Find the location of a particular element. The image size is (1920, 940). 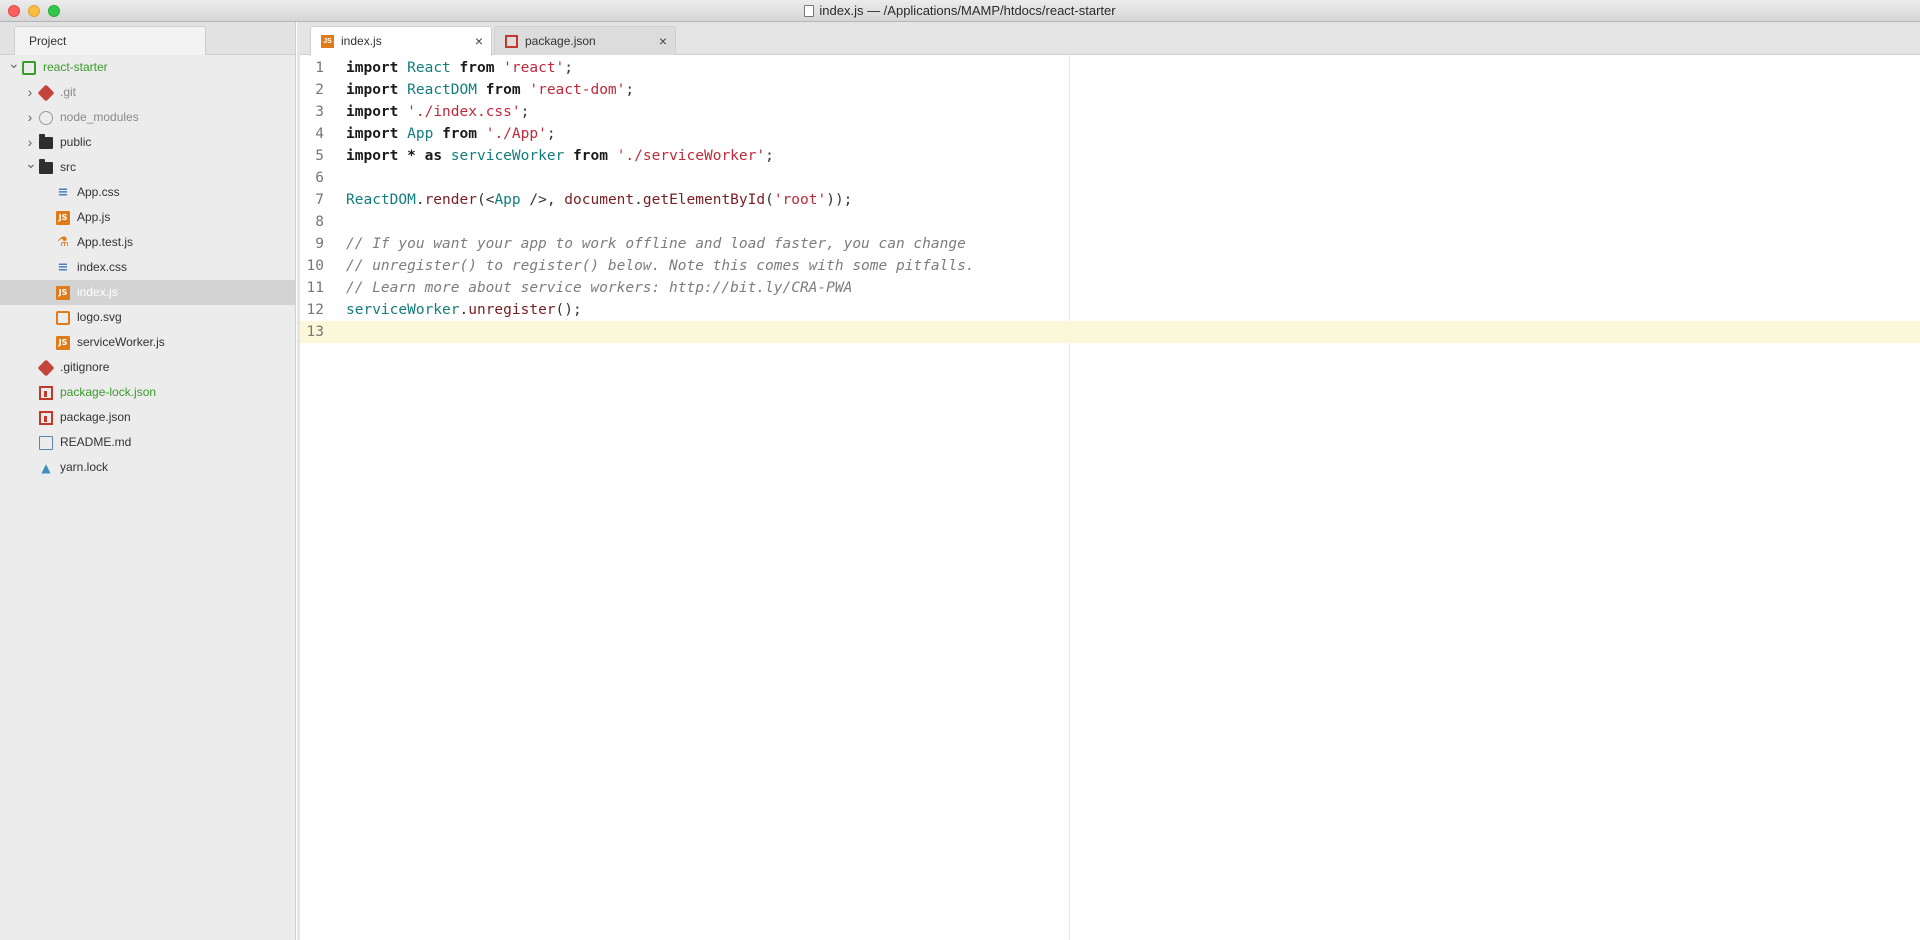

code-text: import React from 'react'; is located at coordinates (460, 68).